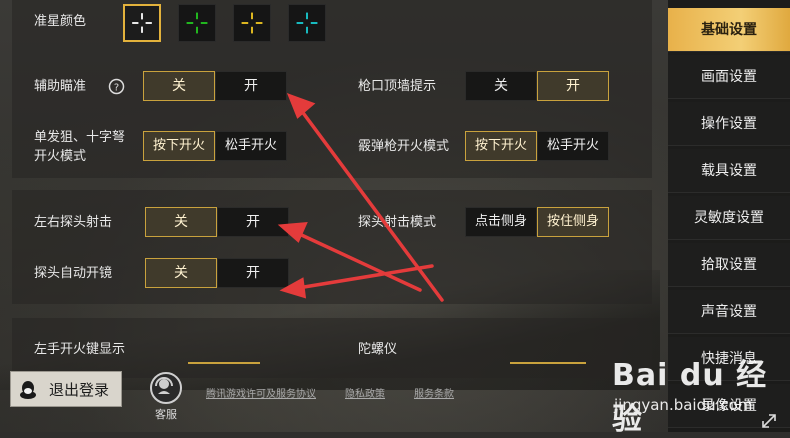 The height and width of the screenshot is (438, 790). What do you see at coordinates (253, 222) in the screenshot?
I see `peek-fire-on-button: 开` at bounding box center [253, 222].